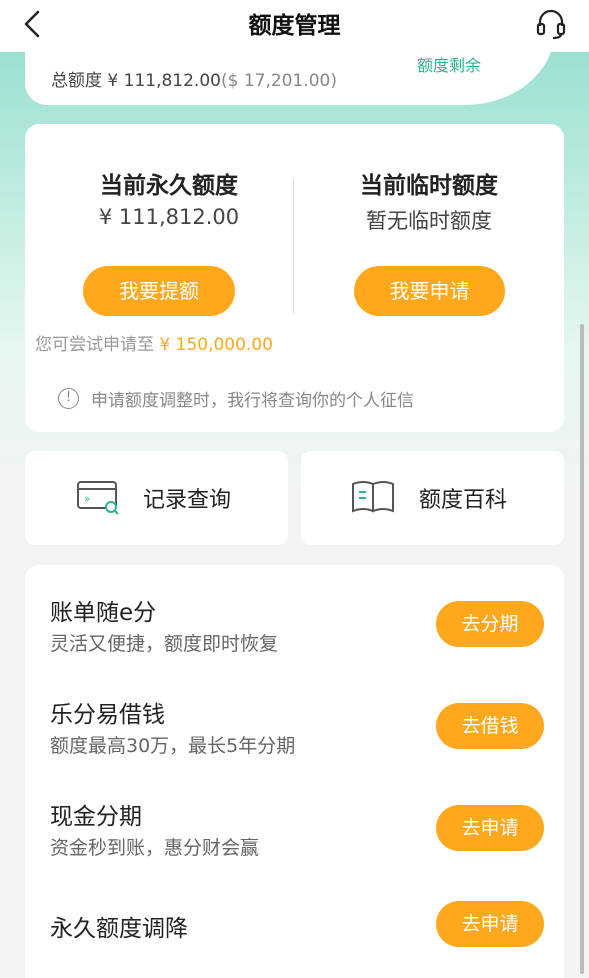  I want to click on quota-wiki-button: 额度百科, so click(432, 498).